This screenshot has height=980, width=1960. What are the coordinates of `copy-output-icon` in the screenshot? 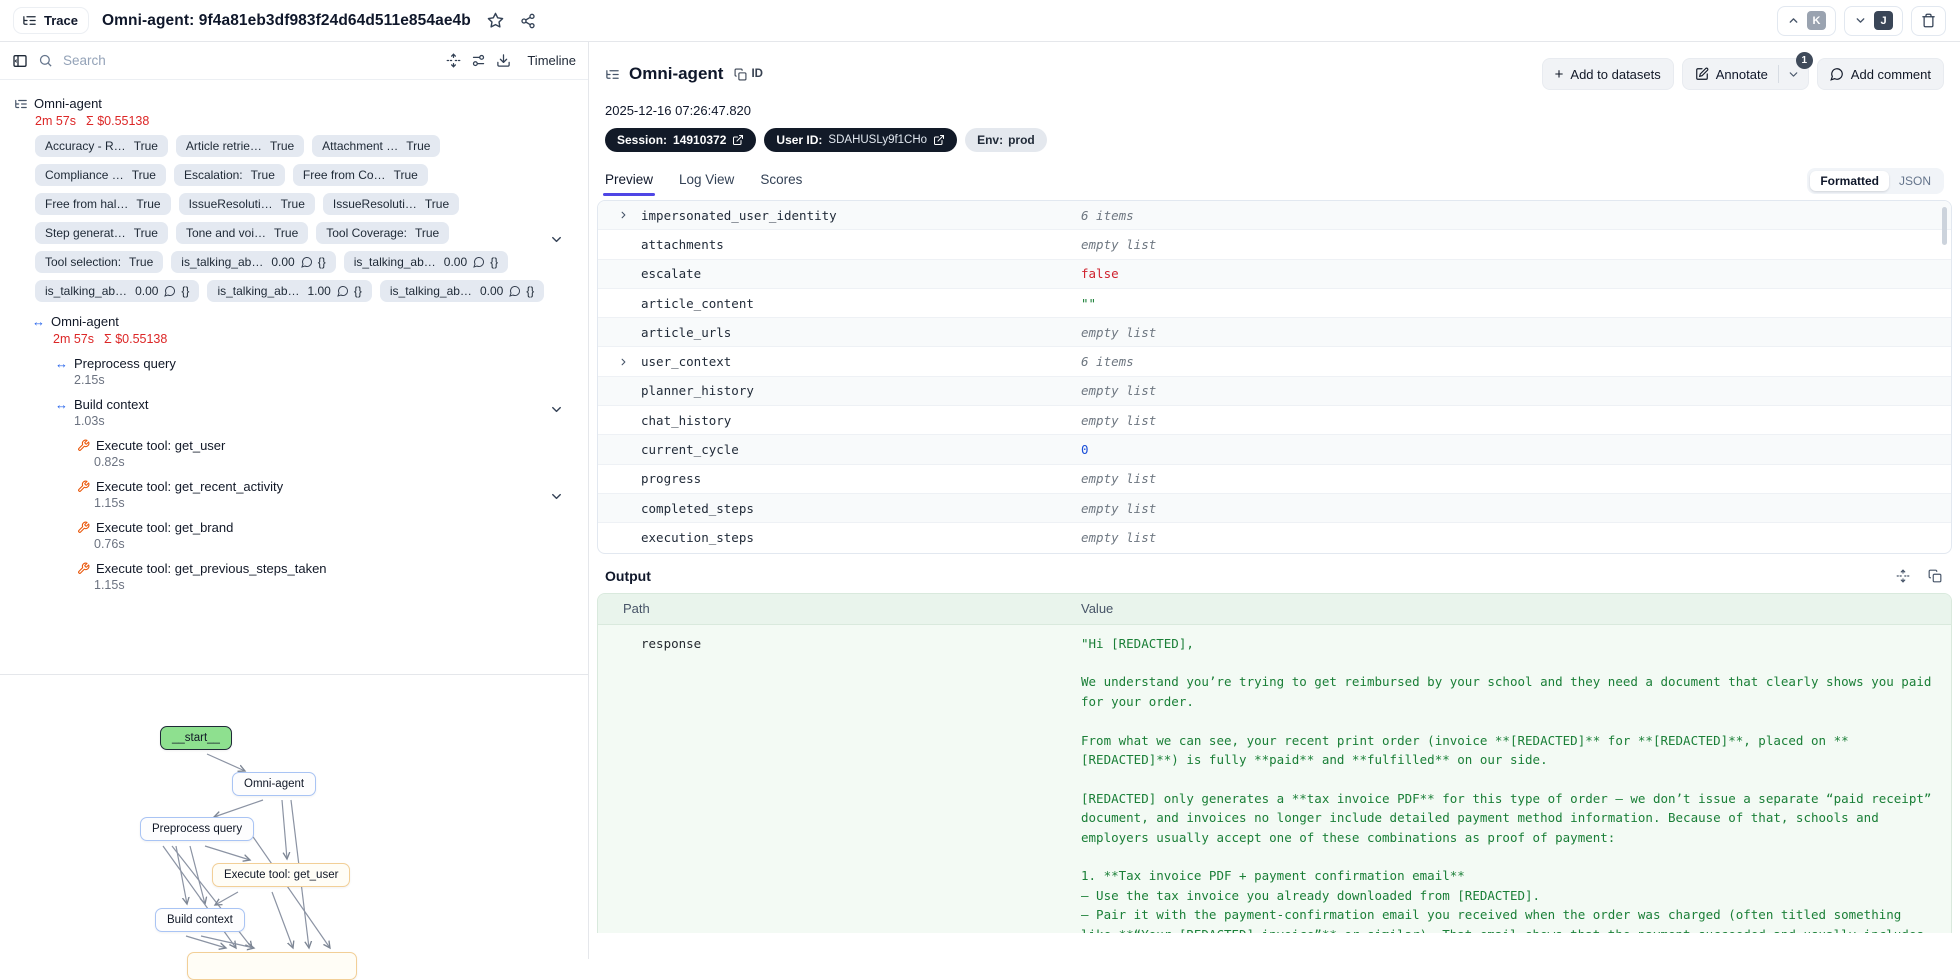 It's located at (1935, 576).